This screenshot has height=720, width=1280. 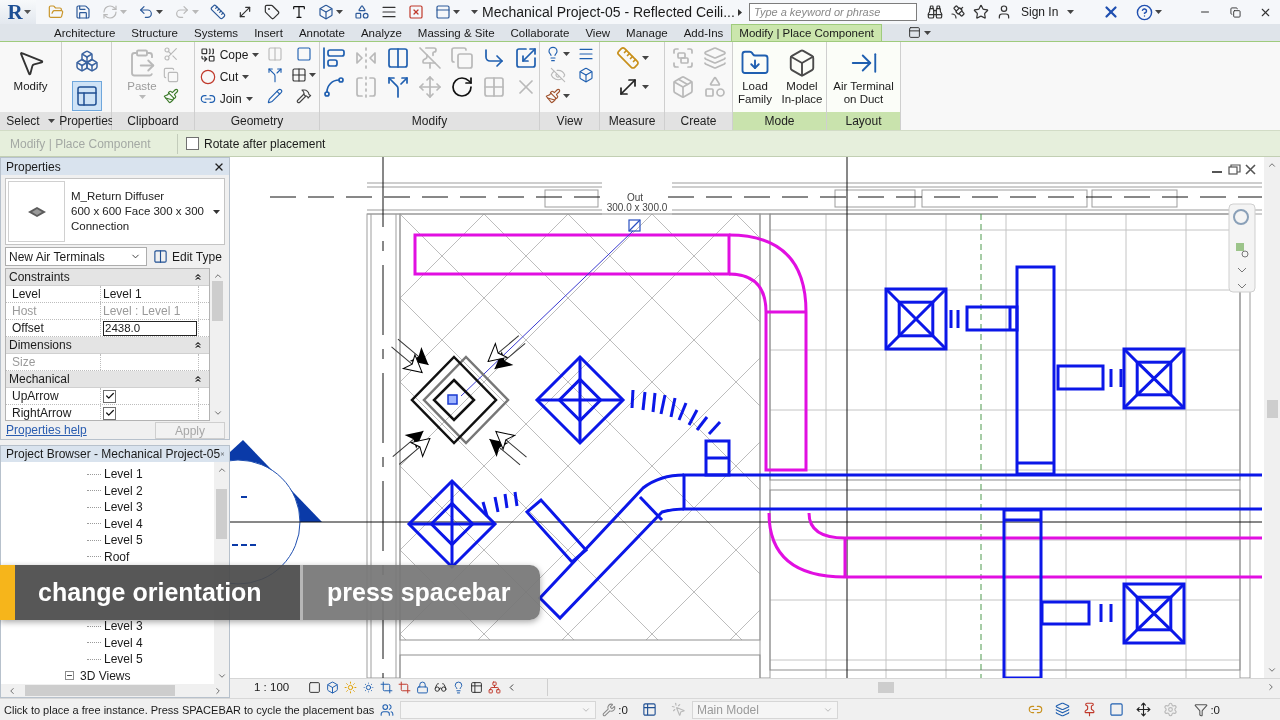 What do you see at coordinates (333, 58) in the screenshot?
I see `align-icon` at bounding box center [333, 58].